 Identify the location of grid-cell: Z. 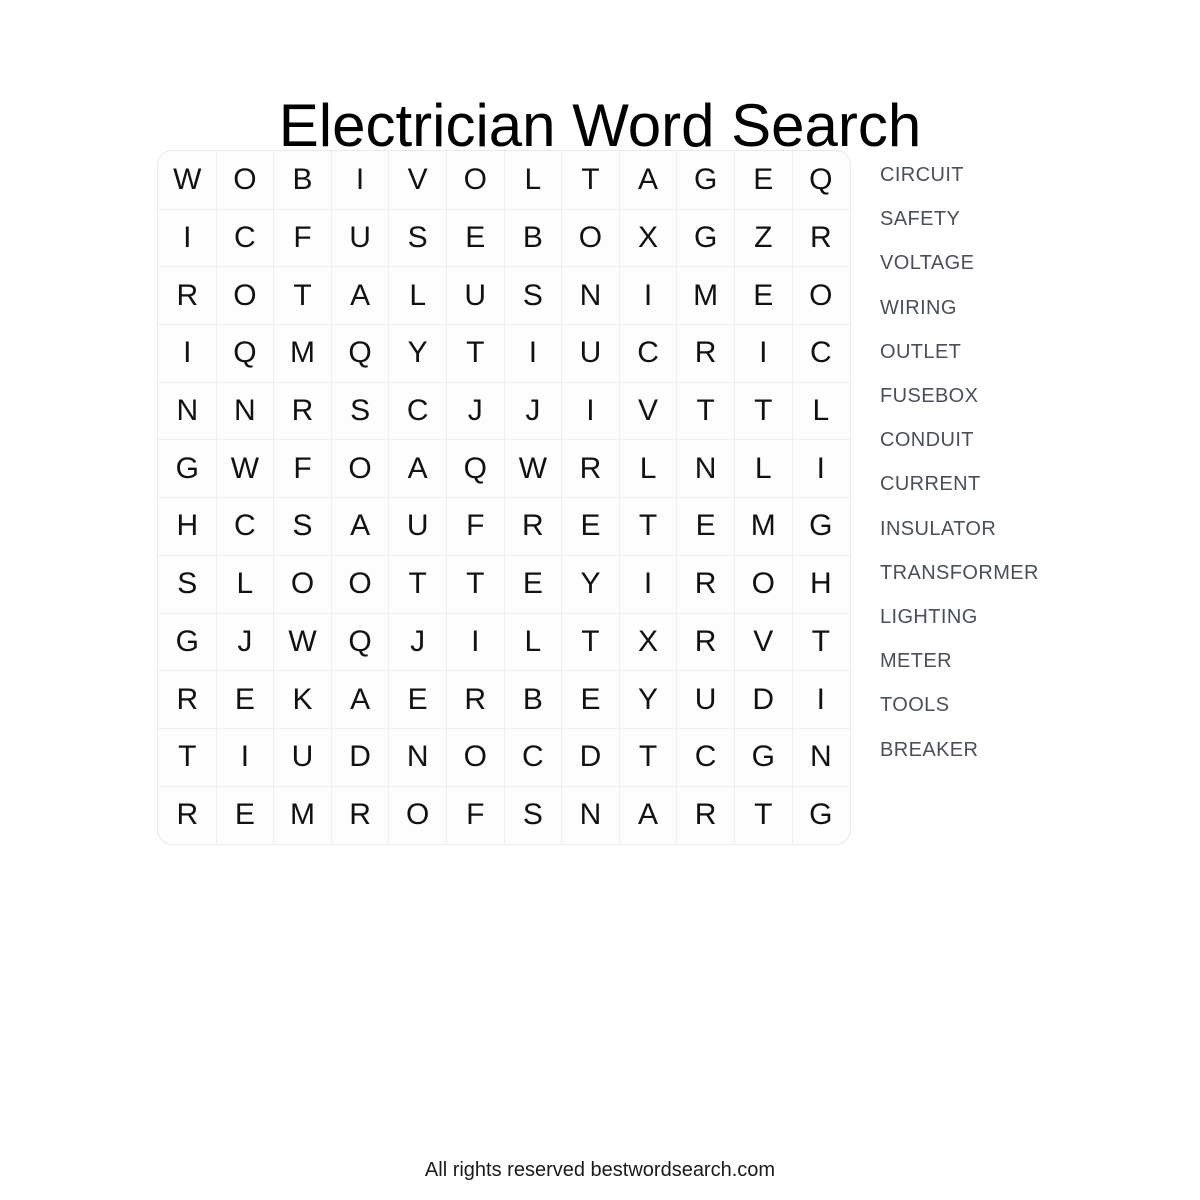
(763, 238).